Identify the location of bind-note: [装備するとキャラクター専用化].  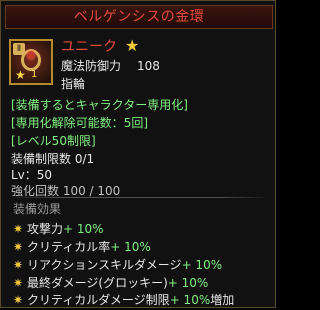
(99, 105).